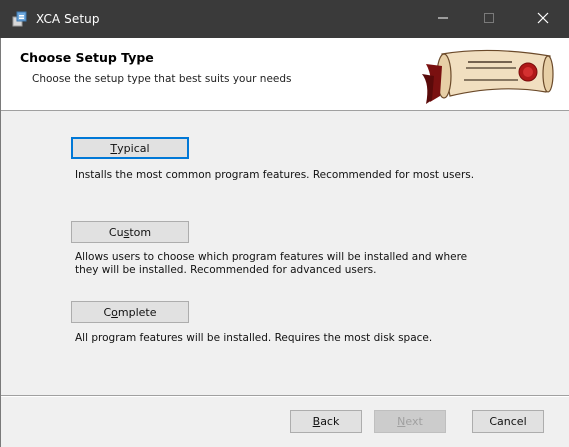 Image resolution: width=569 pixels, height=447 pixels. Describe the element at coordinates (107, 312) in the screenshot. I see `complete-button-label-pre: C` at that location.